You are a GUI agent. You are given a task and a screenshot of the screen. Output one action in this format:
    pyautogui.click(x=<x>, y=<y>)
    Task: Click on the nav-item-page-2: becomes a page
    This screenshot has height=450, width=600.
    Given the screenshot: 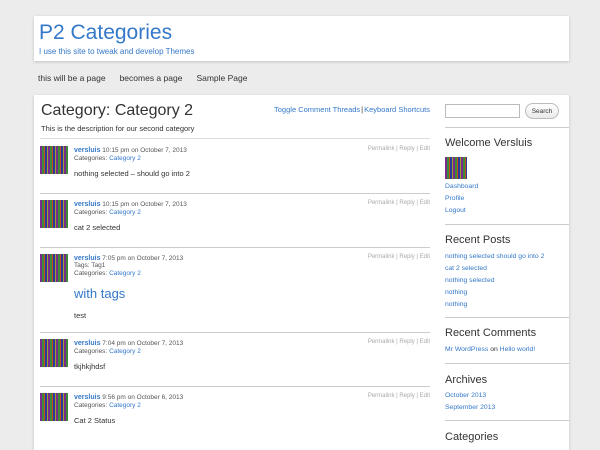 What is the action you would take?
    pyautogui.click(x=151, y=78)
    